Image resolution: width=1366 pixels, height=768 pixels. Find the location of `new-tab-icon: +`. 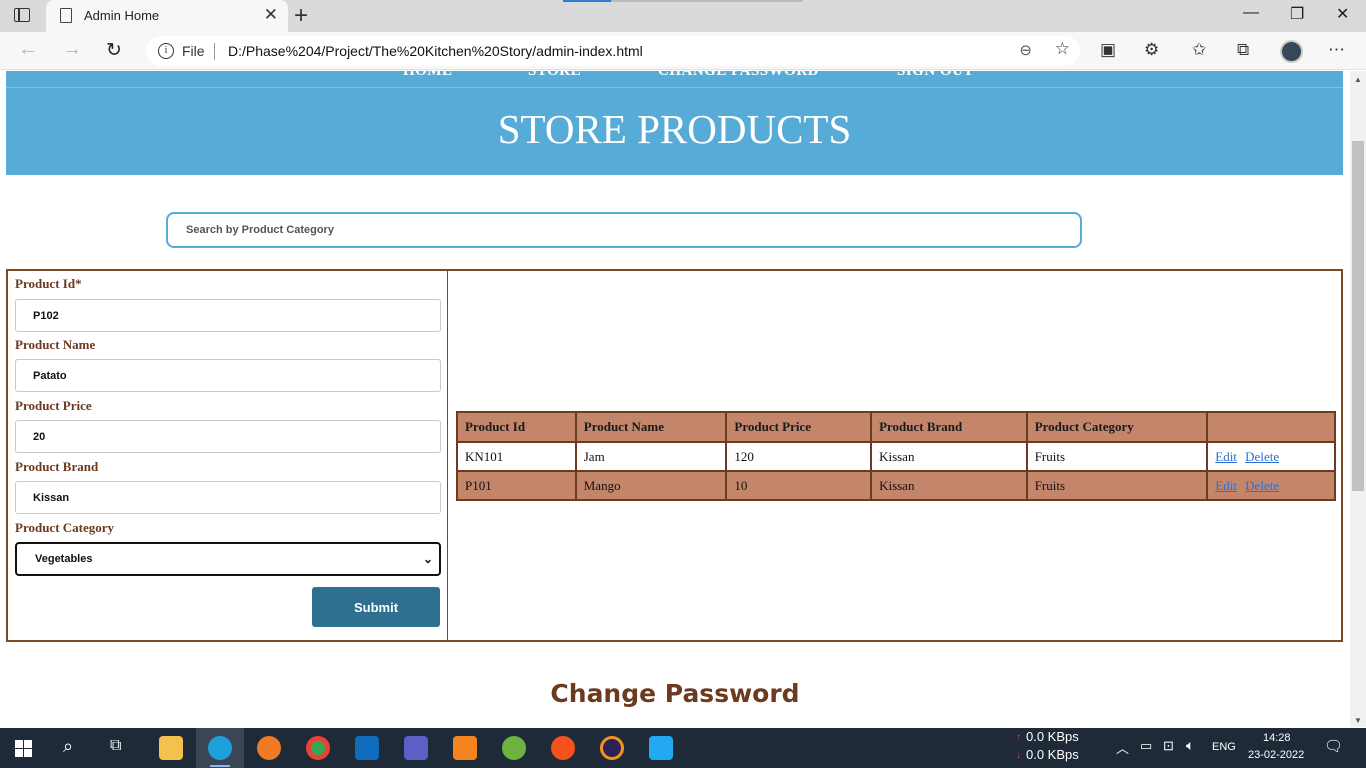

new-tab-icon: + is located at coordinates (301, 16).